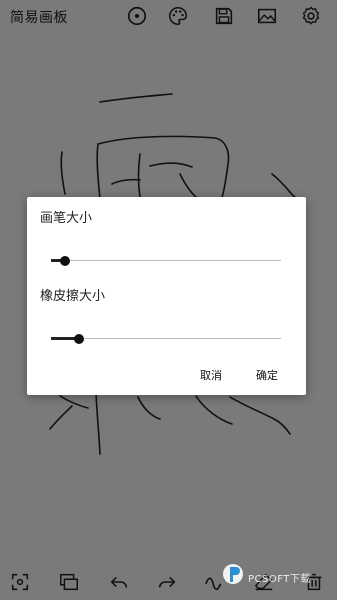 The width and height of the screenshot is (337, 600). I want to click on pen-slider-thumb, so click(65, 261).